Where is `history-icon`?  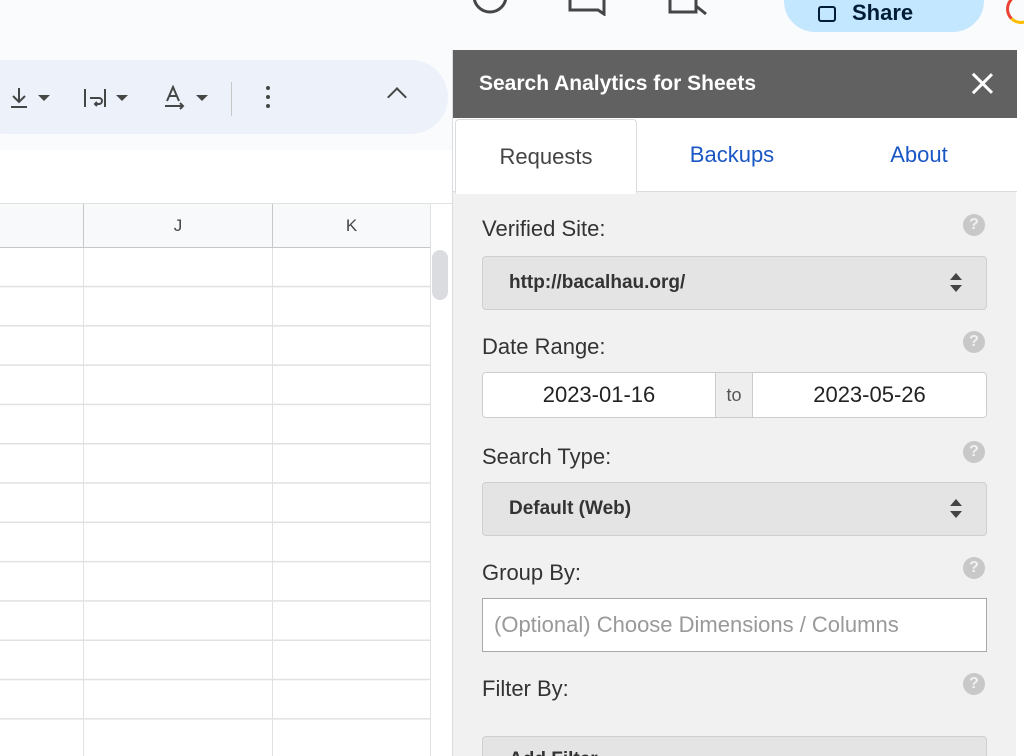 history-icon is located at coordinates (490, 8).